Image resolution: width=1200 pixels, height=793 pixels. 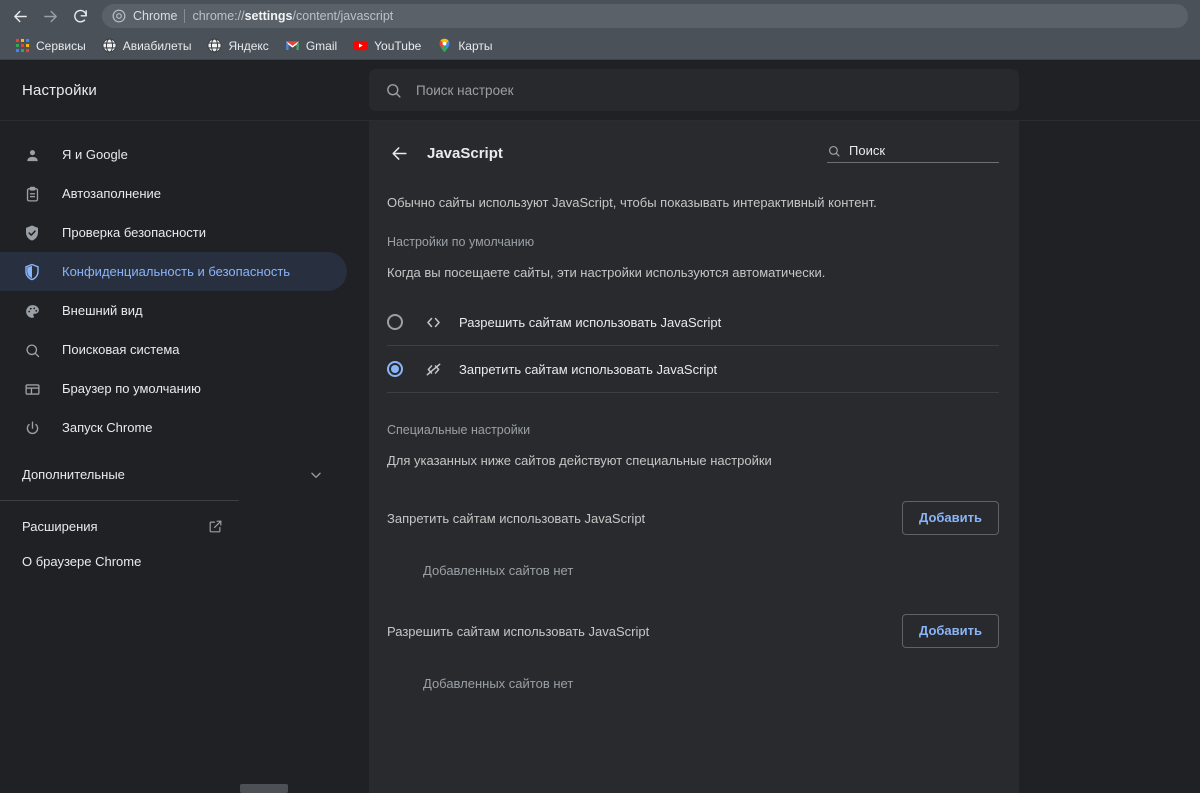 I want to click on sidebar-item-label: Проверка безопасности, so click(x=134, y=232).